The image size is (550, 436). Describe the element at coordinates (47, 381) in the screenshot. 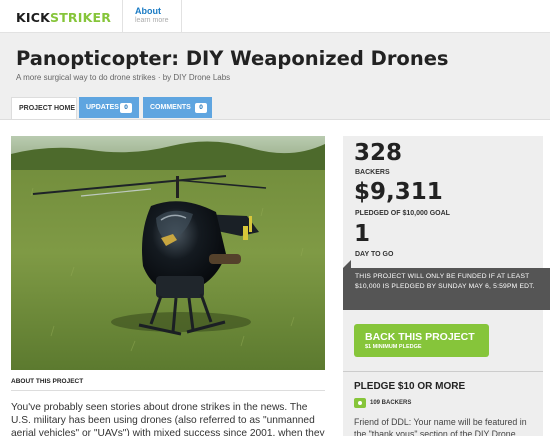

I see `about-heading: ABOUT THIS PROJECT` at that location.